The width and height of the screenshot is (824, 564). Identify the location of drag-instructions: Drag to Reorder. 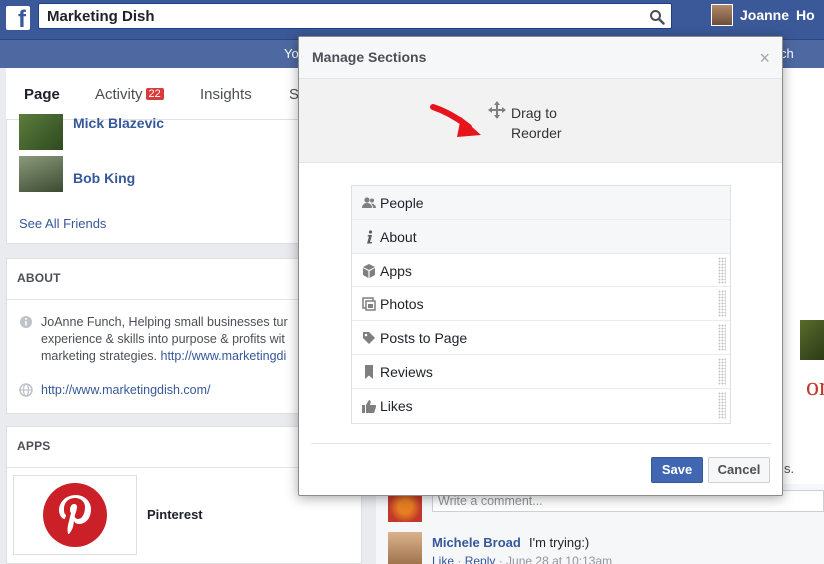
(540, 121).